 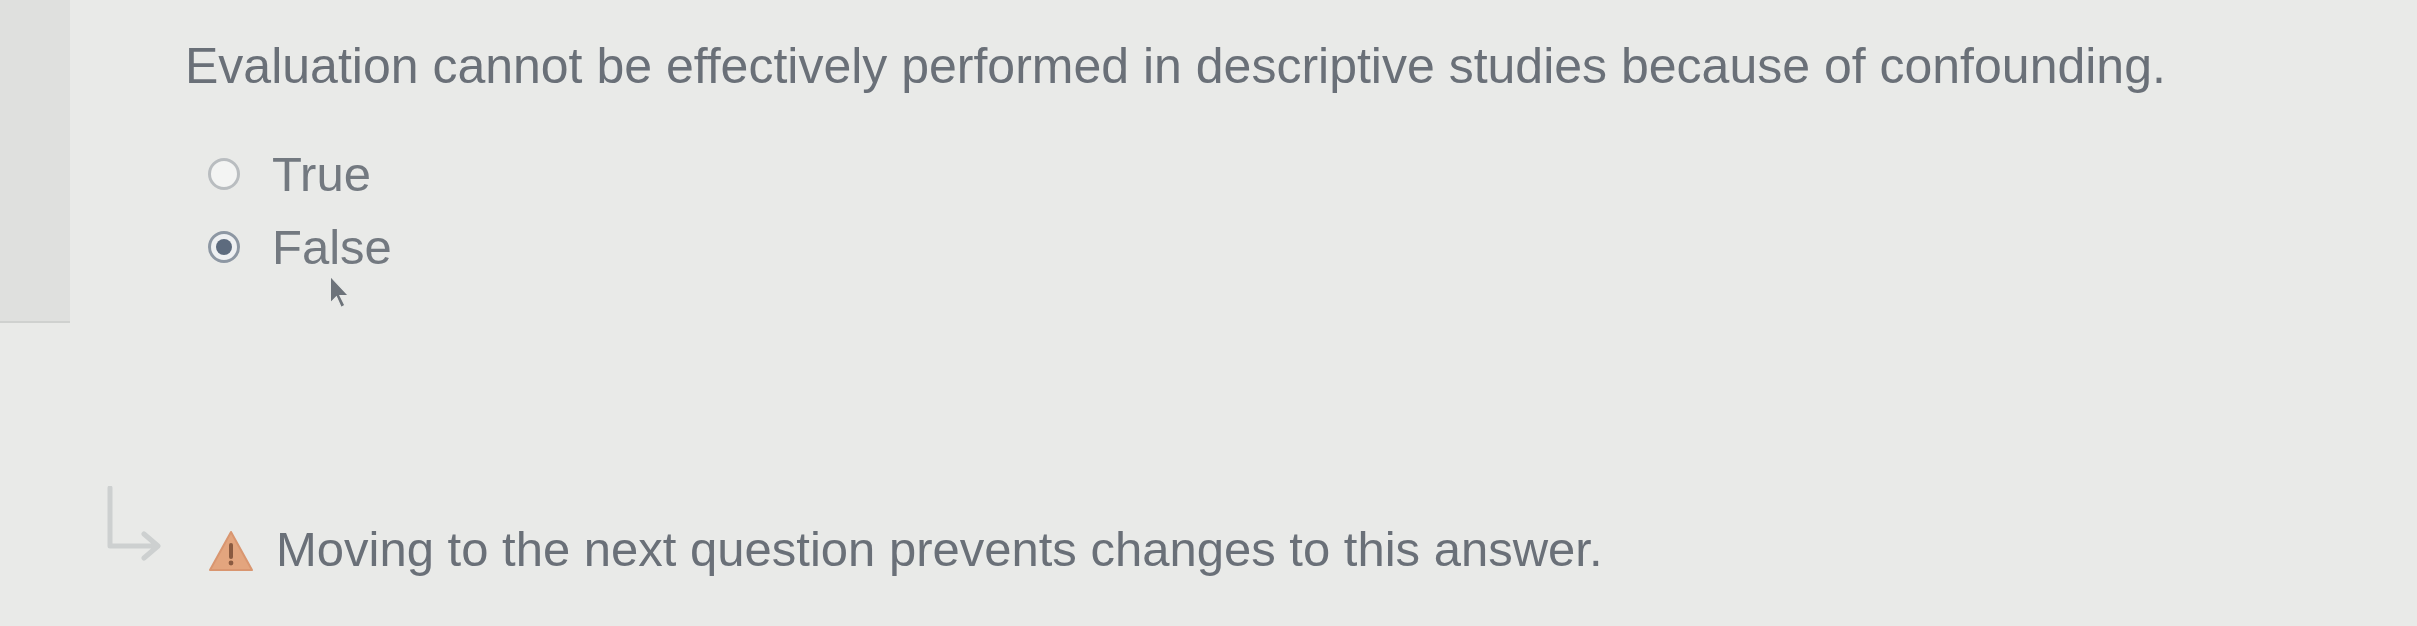 What do you see at coordinates (939, 549) in the screenshot?
I see `warning-message: Moving to the next question prevents changes to this answer.` at bounding box center [939, 549].